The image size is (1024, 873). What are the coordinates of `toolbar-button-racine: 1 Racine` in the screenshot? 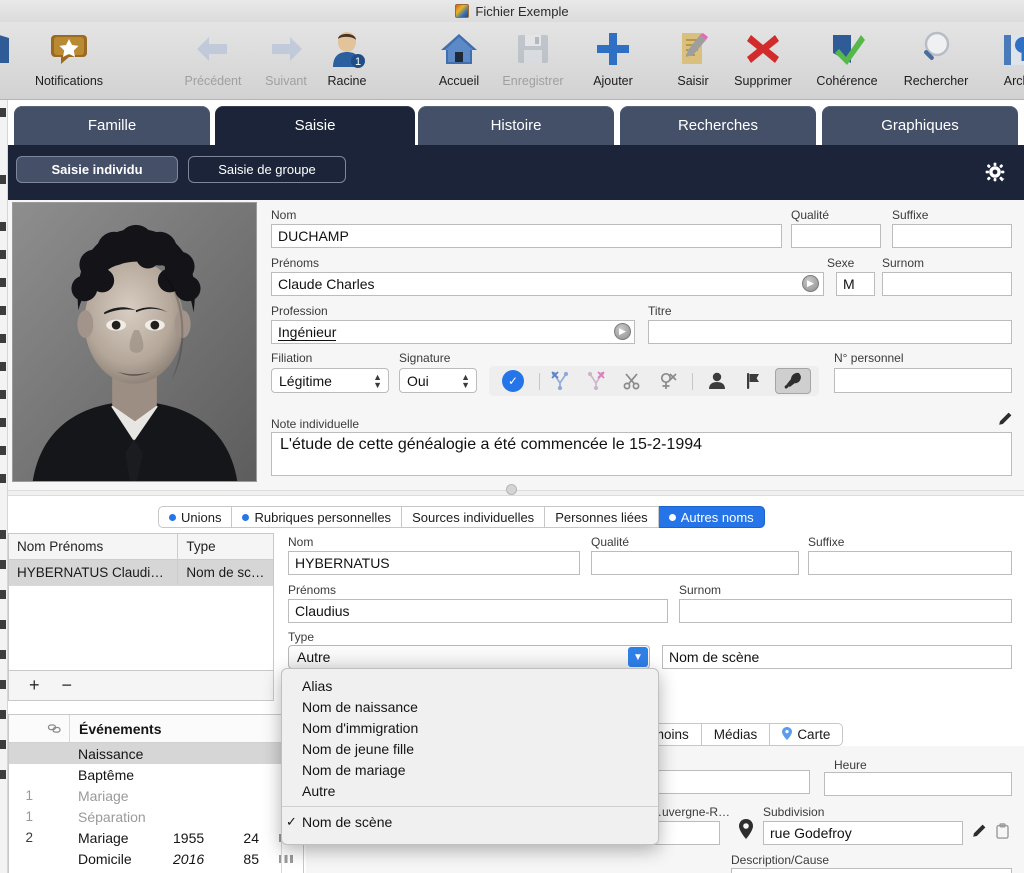 It's located at (347, 62).